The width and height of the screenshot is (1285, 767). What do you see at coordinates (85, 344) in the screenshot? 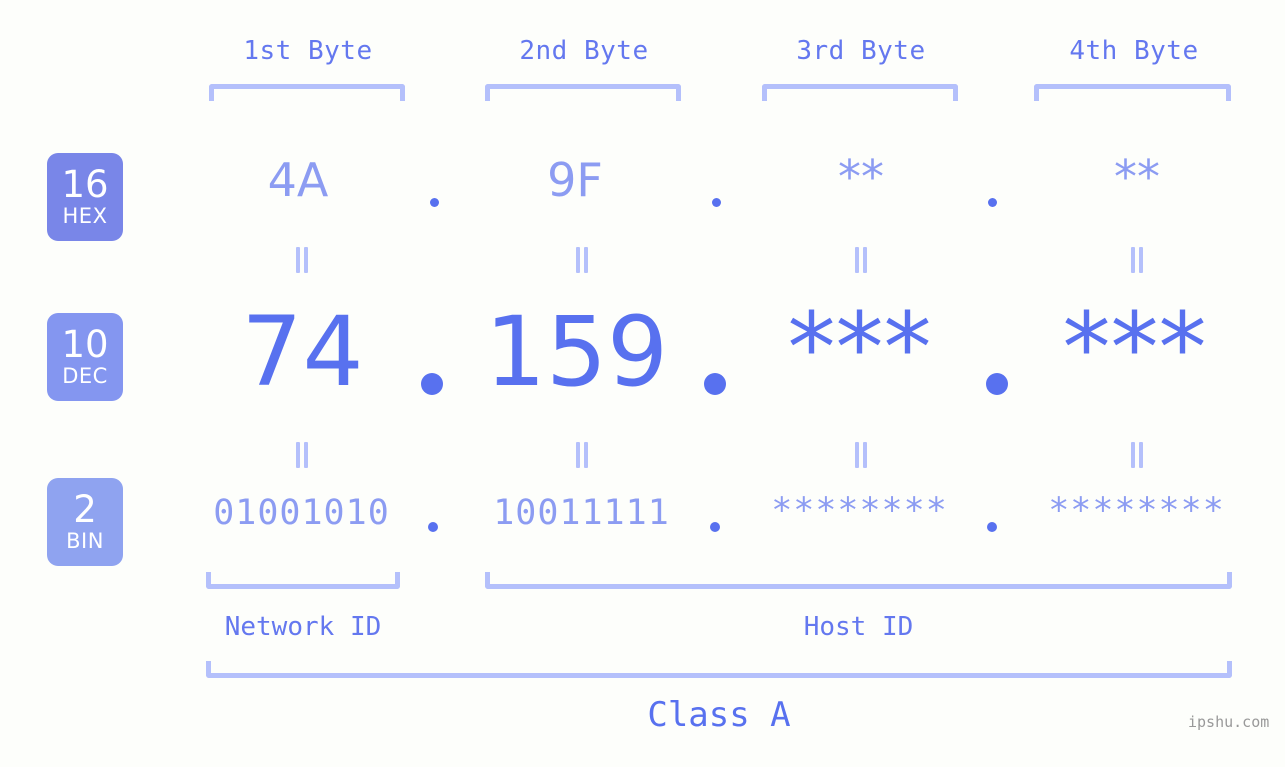
I see `base-badge-dec-number: 10` at bounding box center [85, 344].